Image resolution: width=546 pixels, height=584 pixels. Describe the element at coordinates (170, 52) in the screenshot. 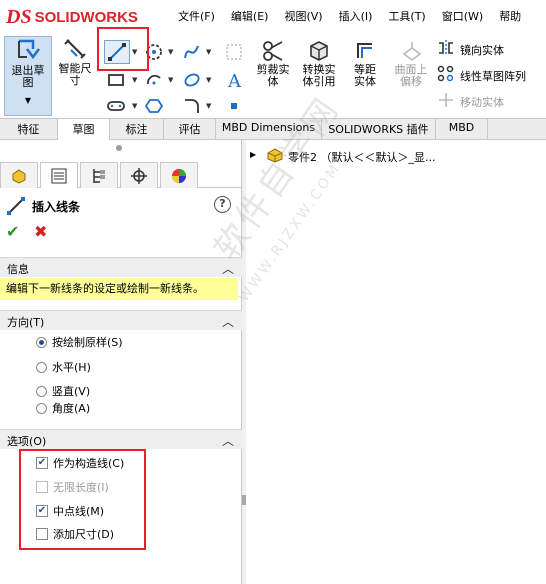

I see `circle-dropdown-caret: ▼` at that location.